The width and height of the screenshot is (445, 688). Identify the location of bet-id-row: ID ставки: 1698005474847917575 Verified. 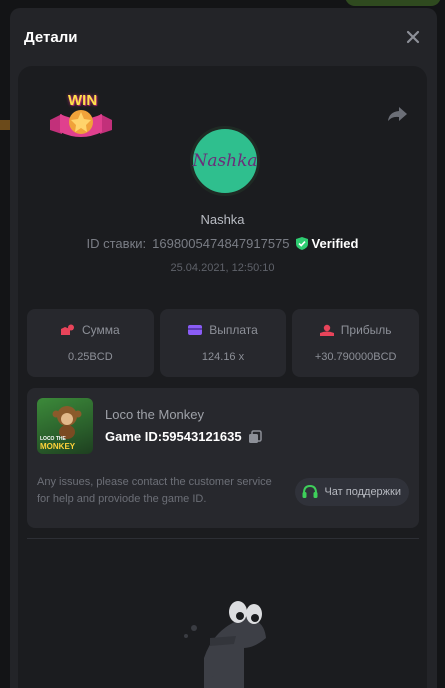
(222, 243).